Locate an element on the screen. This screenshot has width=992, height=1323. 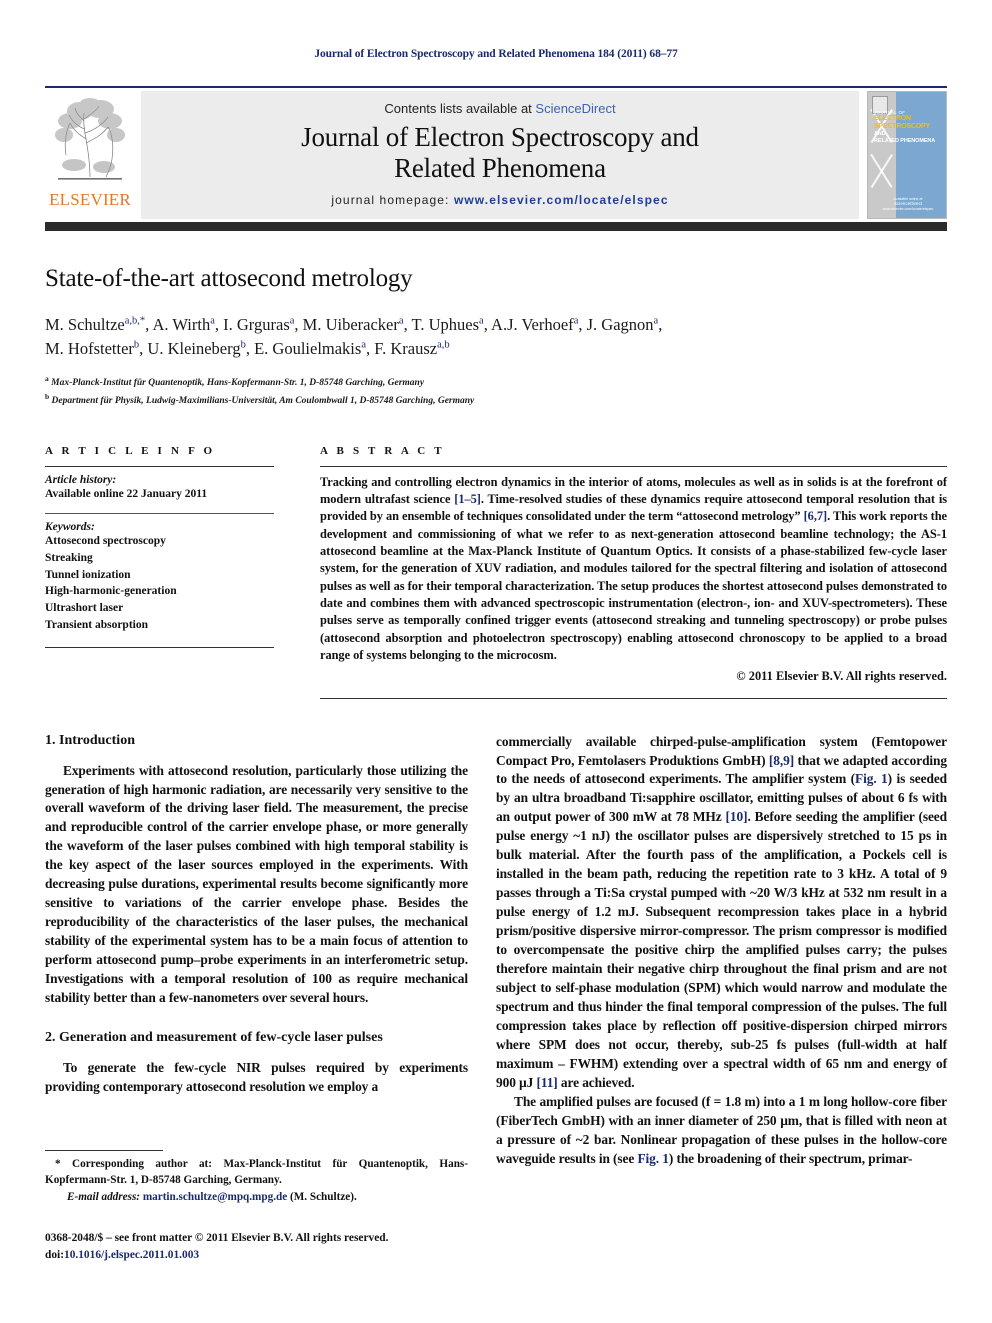
keyword-item: Ultrashort laser is located at coordinates (84, 607).